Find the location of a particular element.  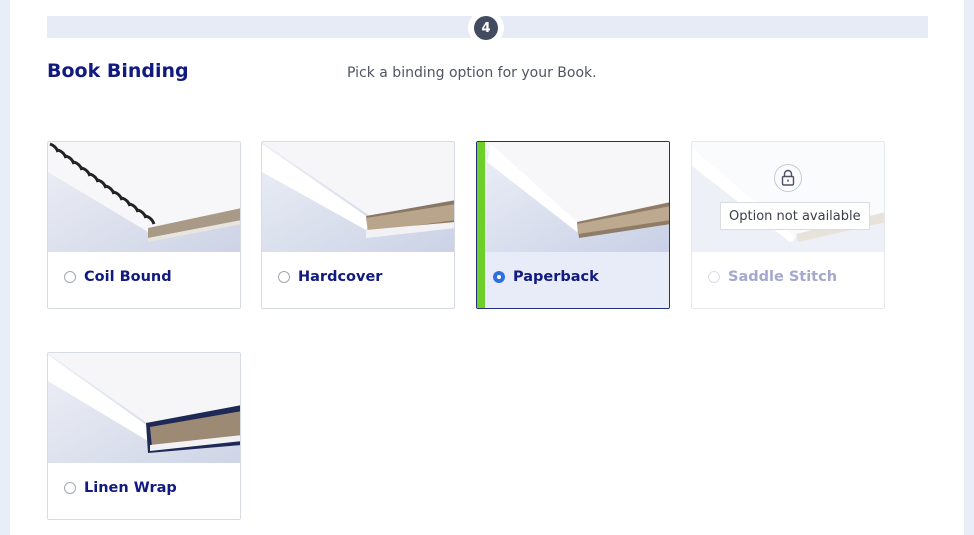

coil-bound-label-row: Coil Bound is located at coordinates (144, 280).